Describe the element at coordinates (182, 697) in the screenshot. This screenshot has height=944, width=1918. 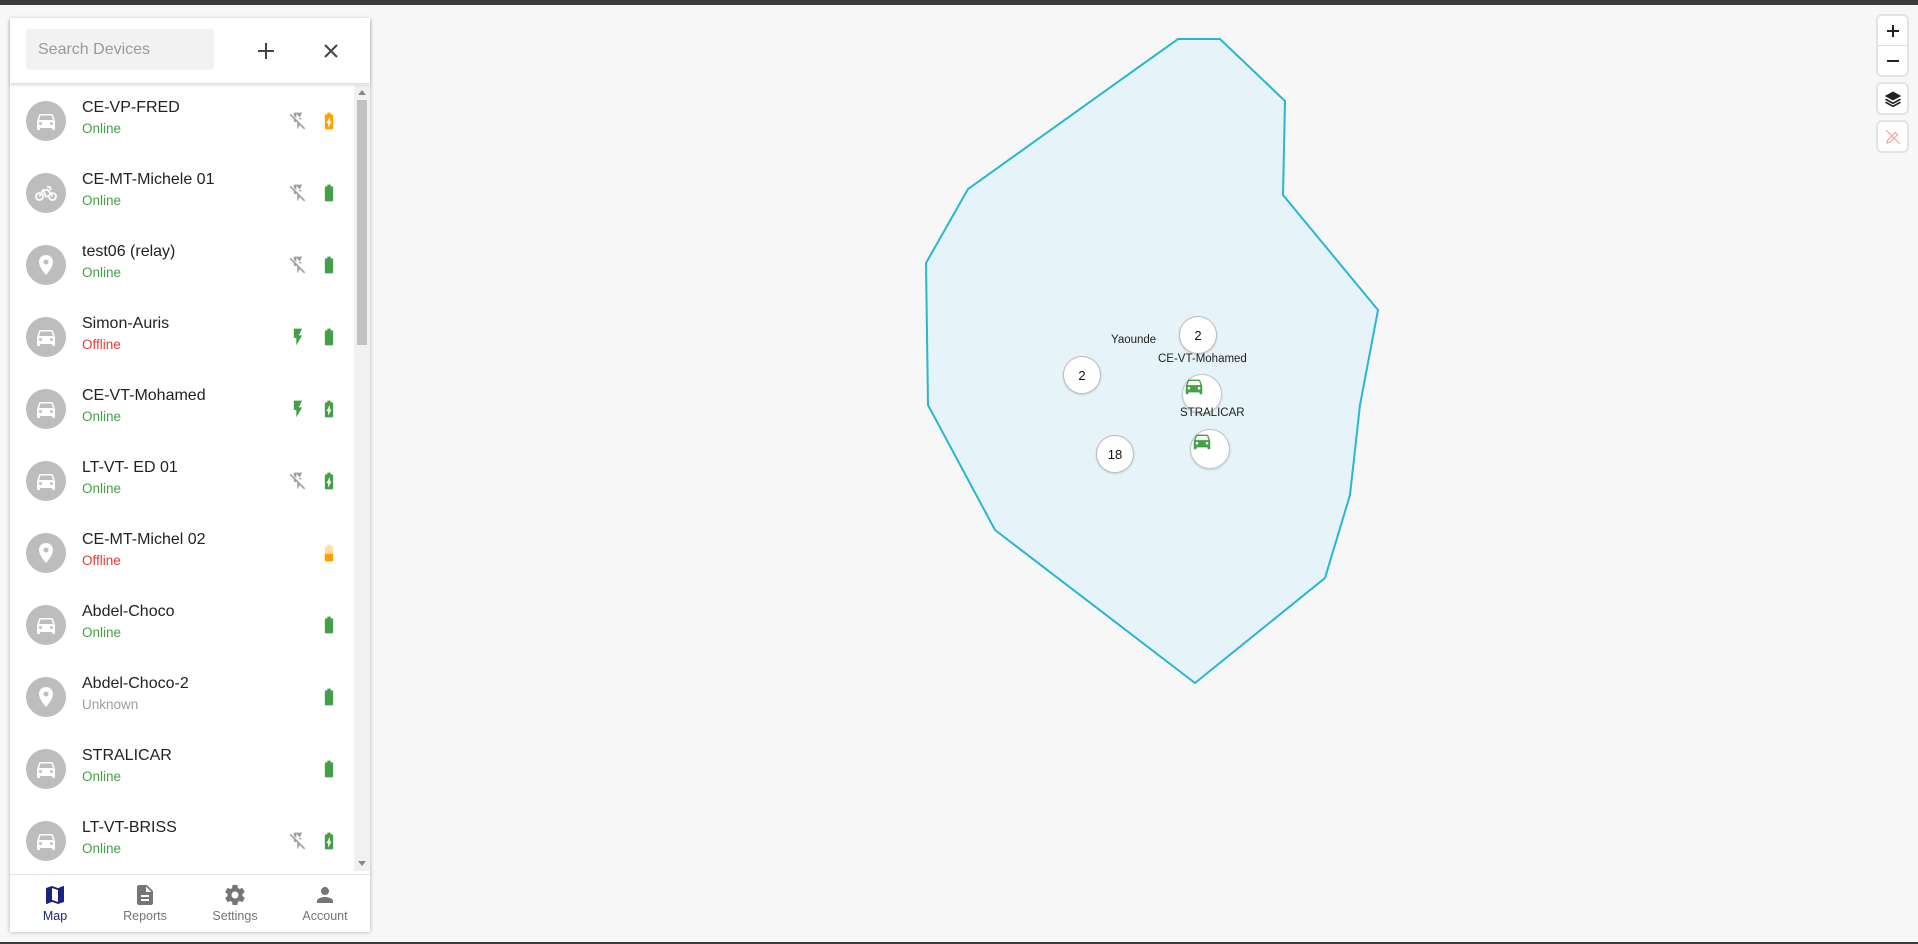
I see `device-list-item: Abdel-Choco-2 Unknown` at that location.